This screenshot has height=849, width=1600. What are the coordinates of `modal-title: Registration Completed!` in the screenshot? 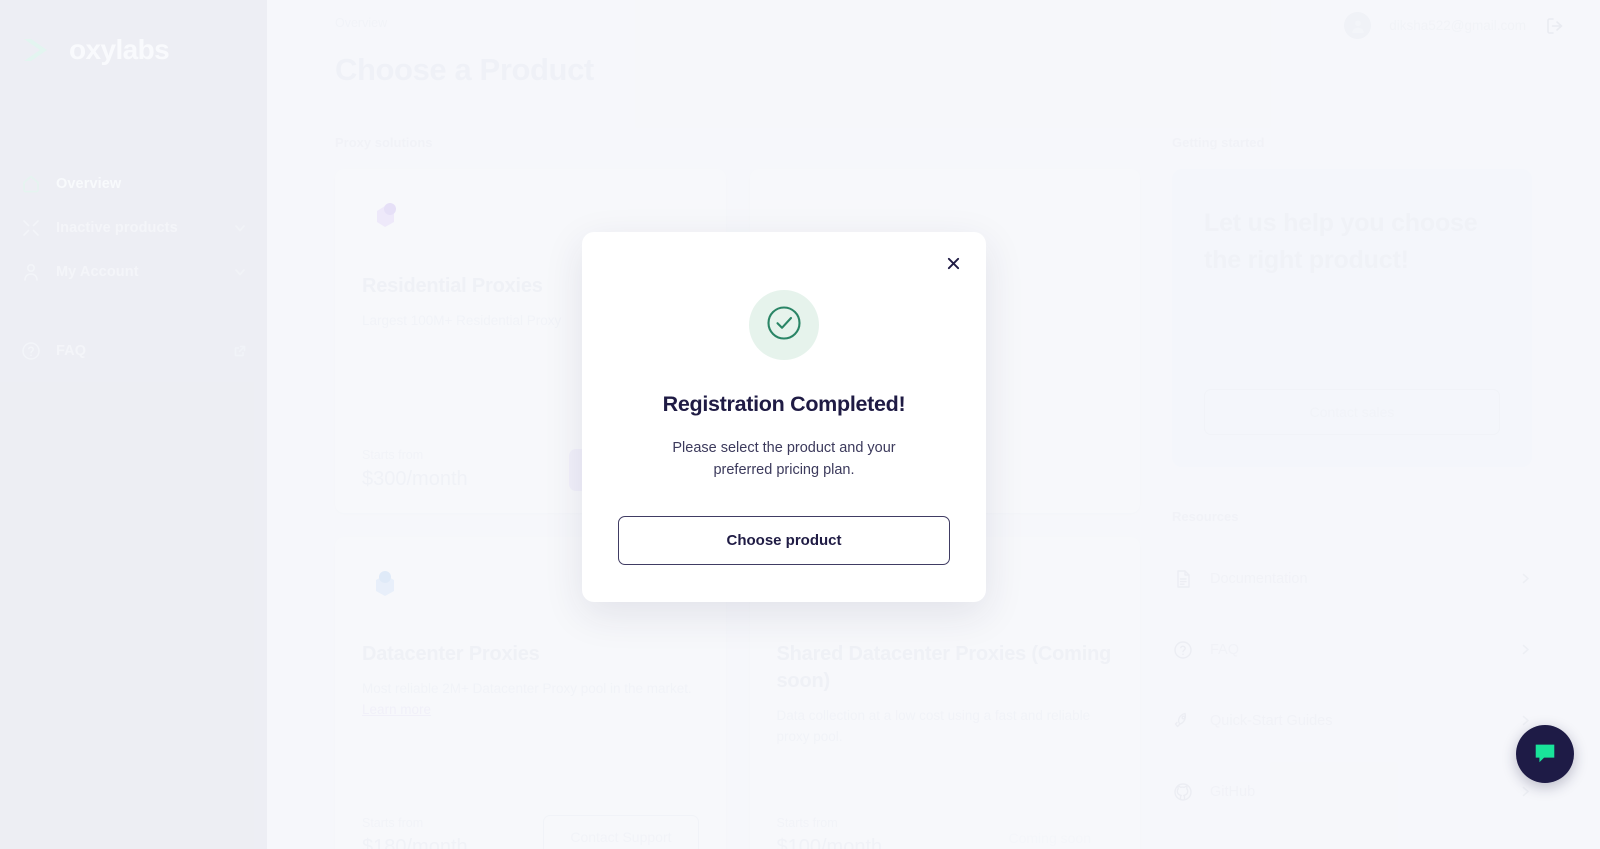 It's located at (784, 404).